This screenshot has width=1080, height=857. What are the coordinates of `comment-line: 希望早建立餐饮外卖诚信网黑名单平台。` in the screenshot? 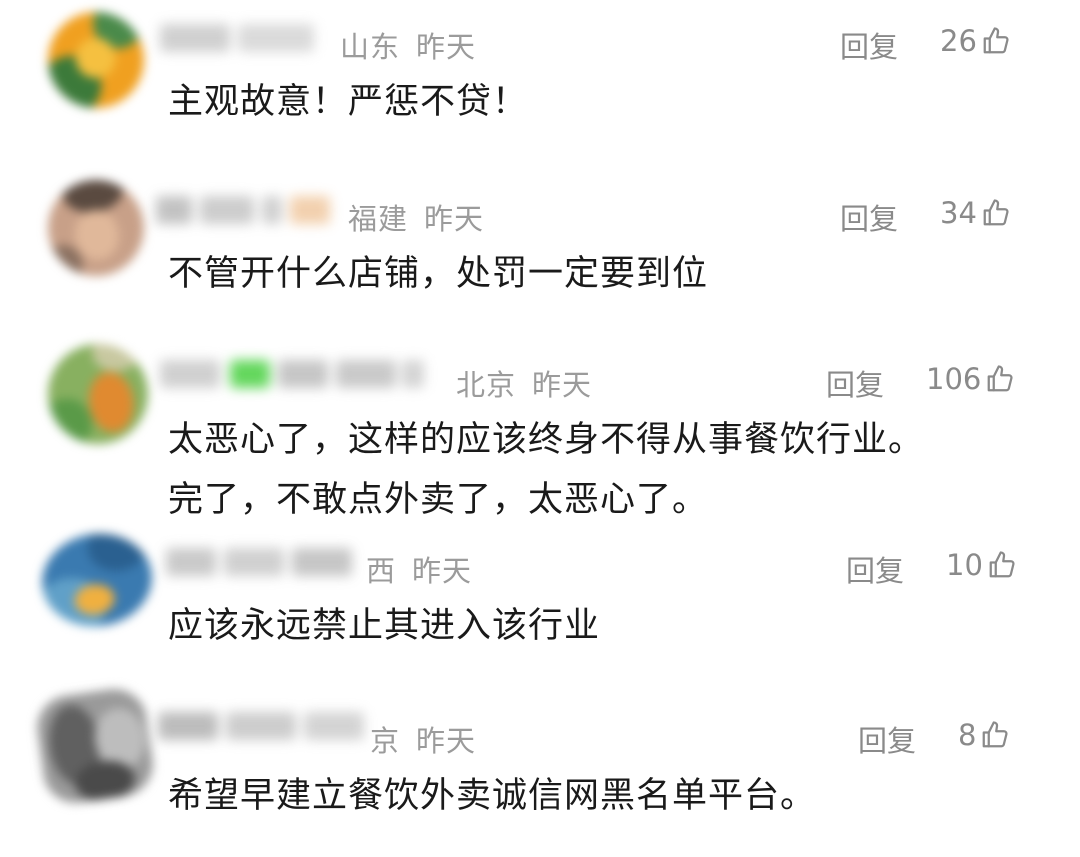 It's located at (492, 796).